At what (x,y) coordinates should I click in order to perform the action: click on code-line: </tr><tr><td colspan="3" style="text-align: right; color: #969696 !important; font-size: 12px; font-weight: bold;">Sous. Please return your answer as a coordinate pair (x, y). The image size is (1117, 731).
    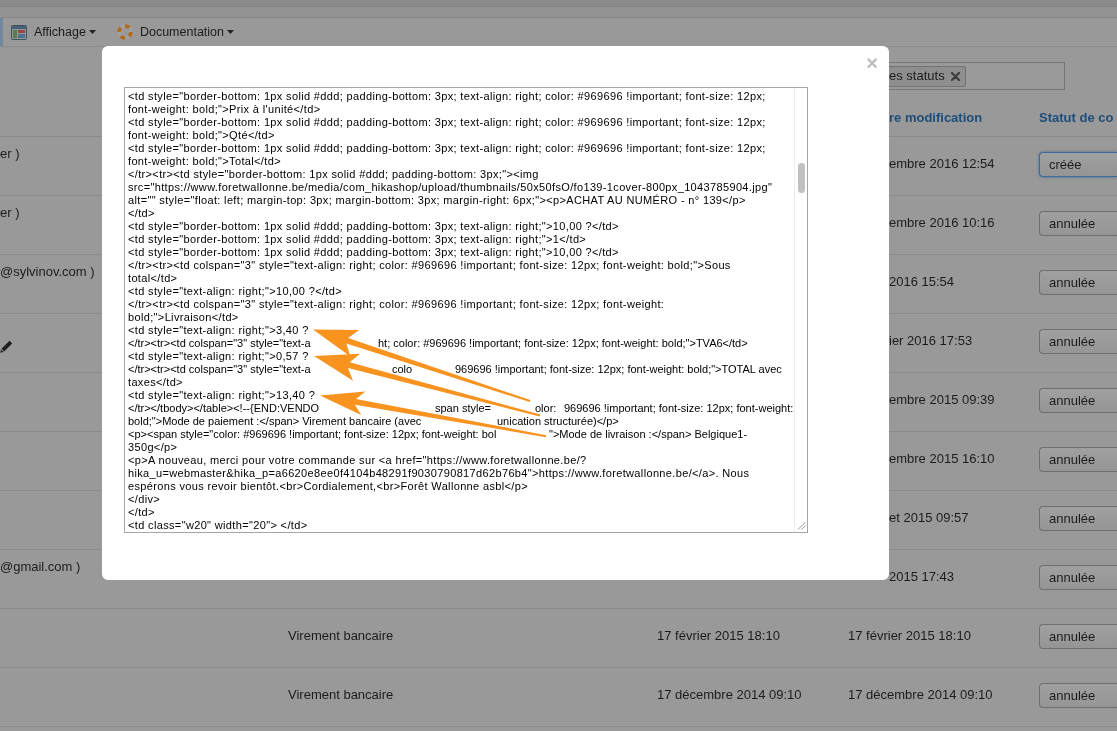
    Looking at the image, I should click on (429, 265).